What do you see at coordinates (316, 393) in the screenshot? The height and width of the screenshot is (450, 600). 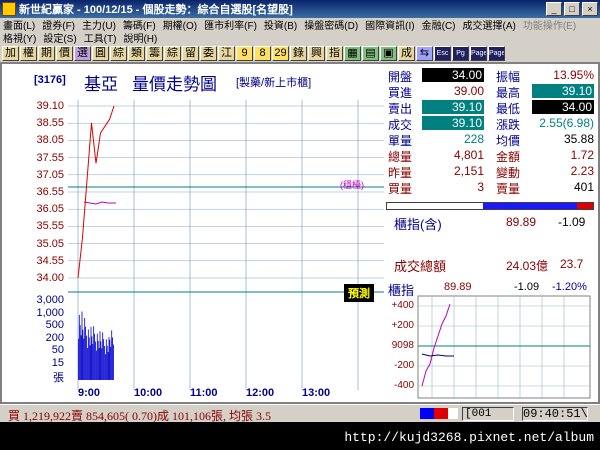 I see `time-axis-label: 13:00` at bounding box center [316, 393].